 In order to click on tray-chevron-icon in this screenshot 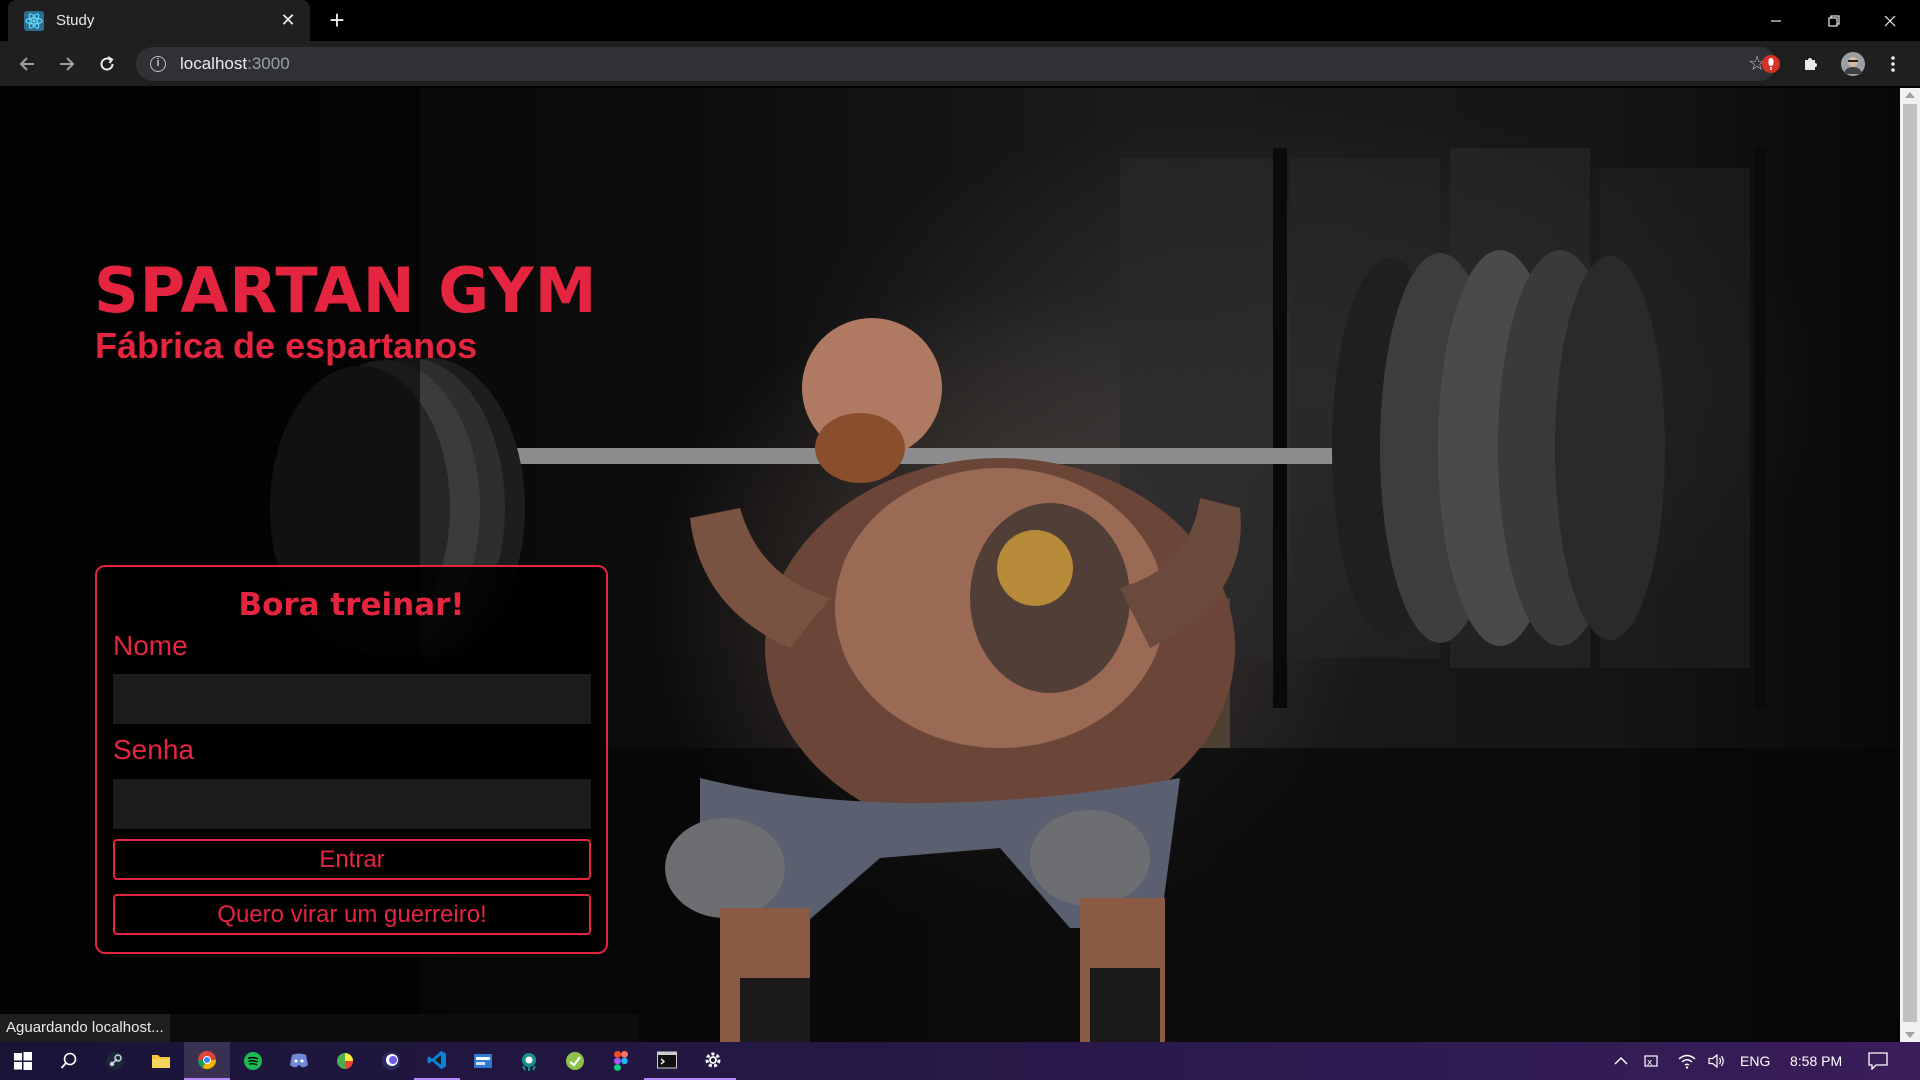, I will do `click(1621, 1061)`.